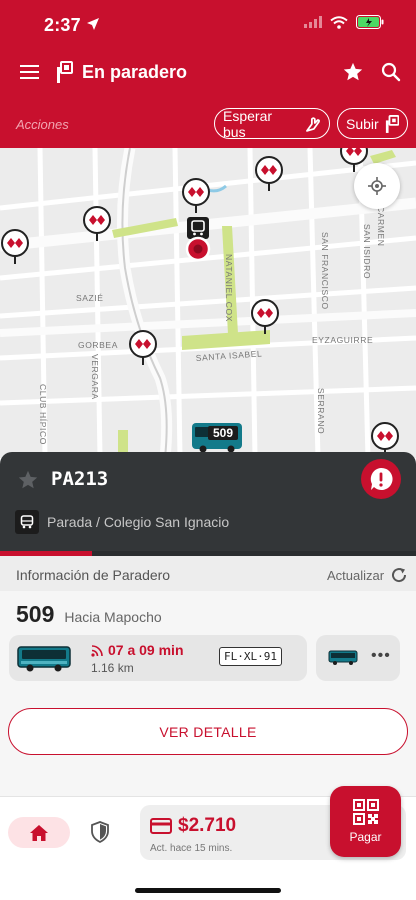 The width and height of the screenshot is (416, 900). I want to click on arrival-eta: 07 a 09 min, so click(137, 650).